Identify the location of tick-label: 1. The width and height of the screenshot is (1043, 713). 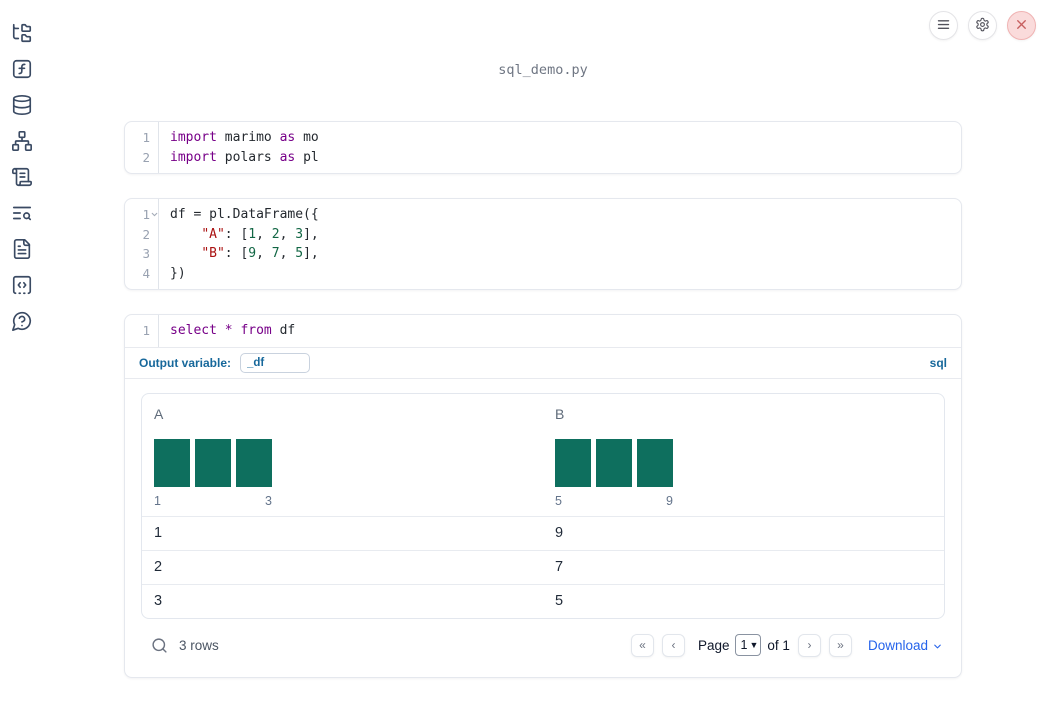
(157, 500).